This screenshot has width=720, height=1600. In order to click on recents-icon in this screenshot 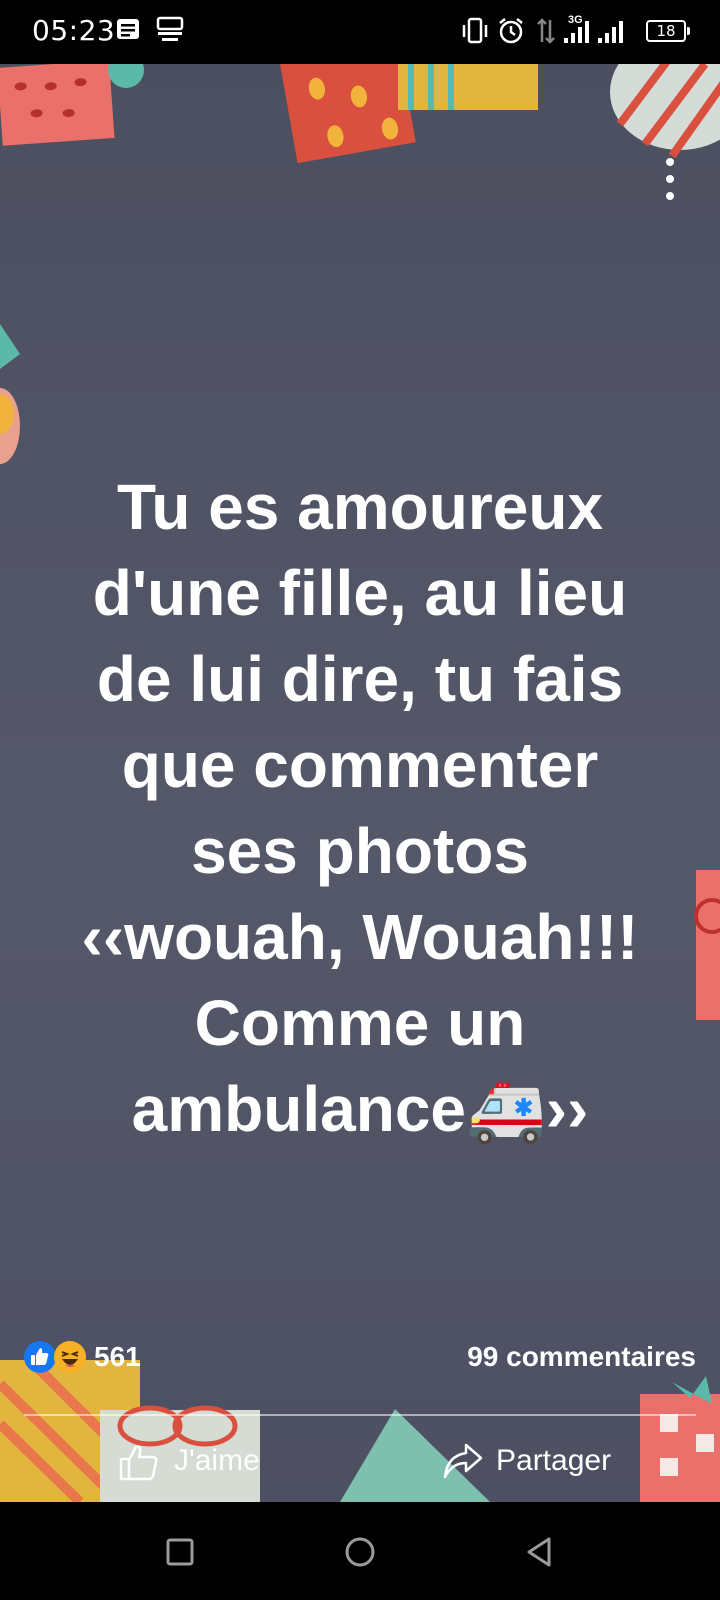, I will do `click(180, 1552)`.